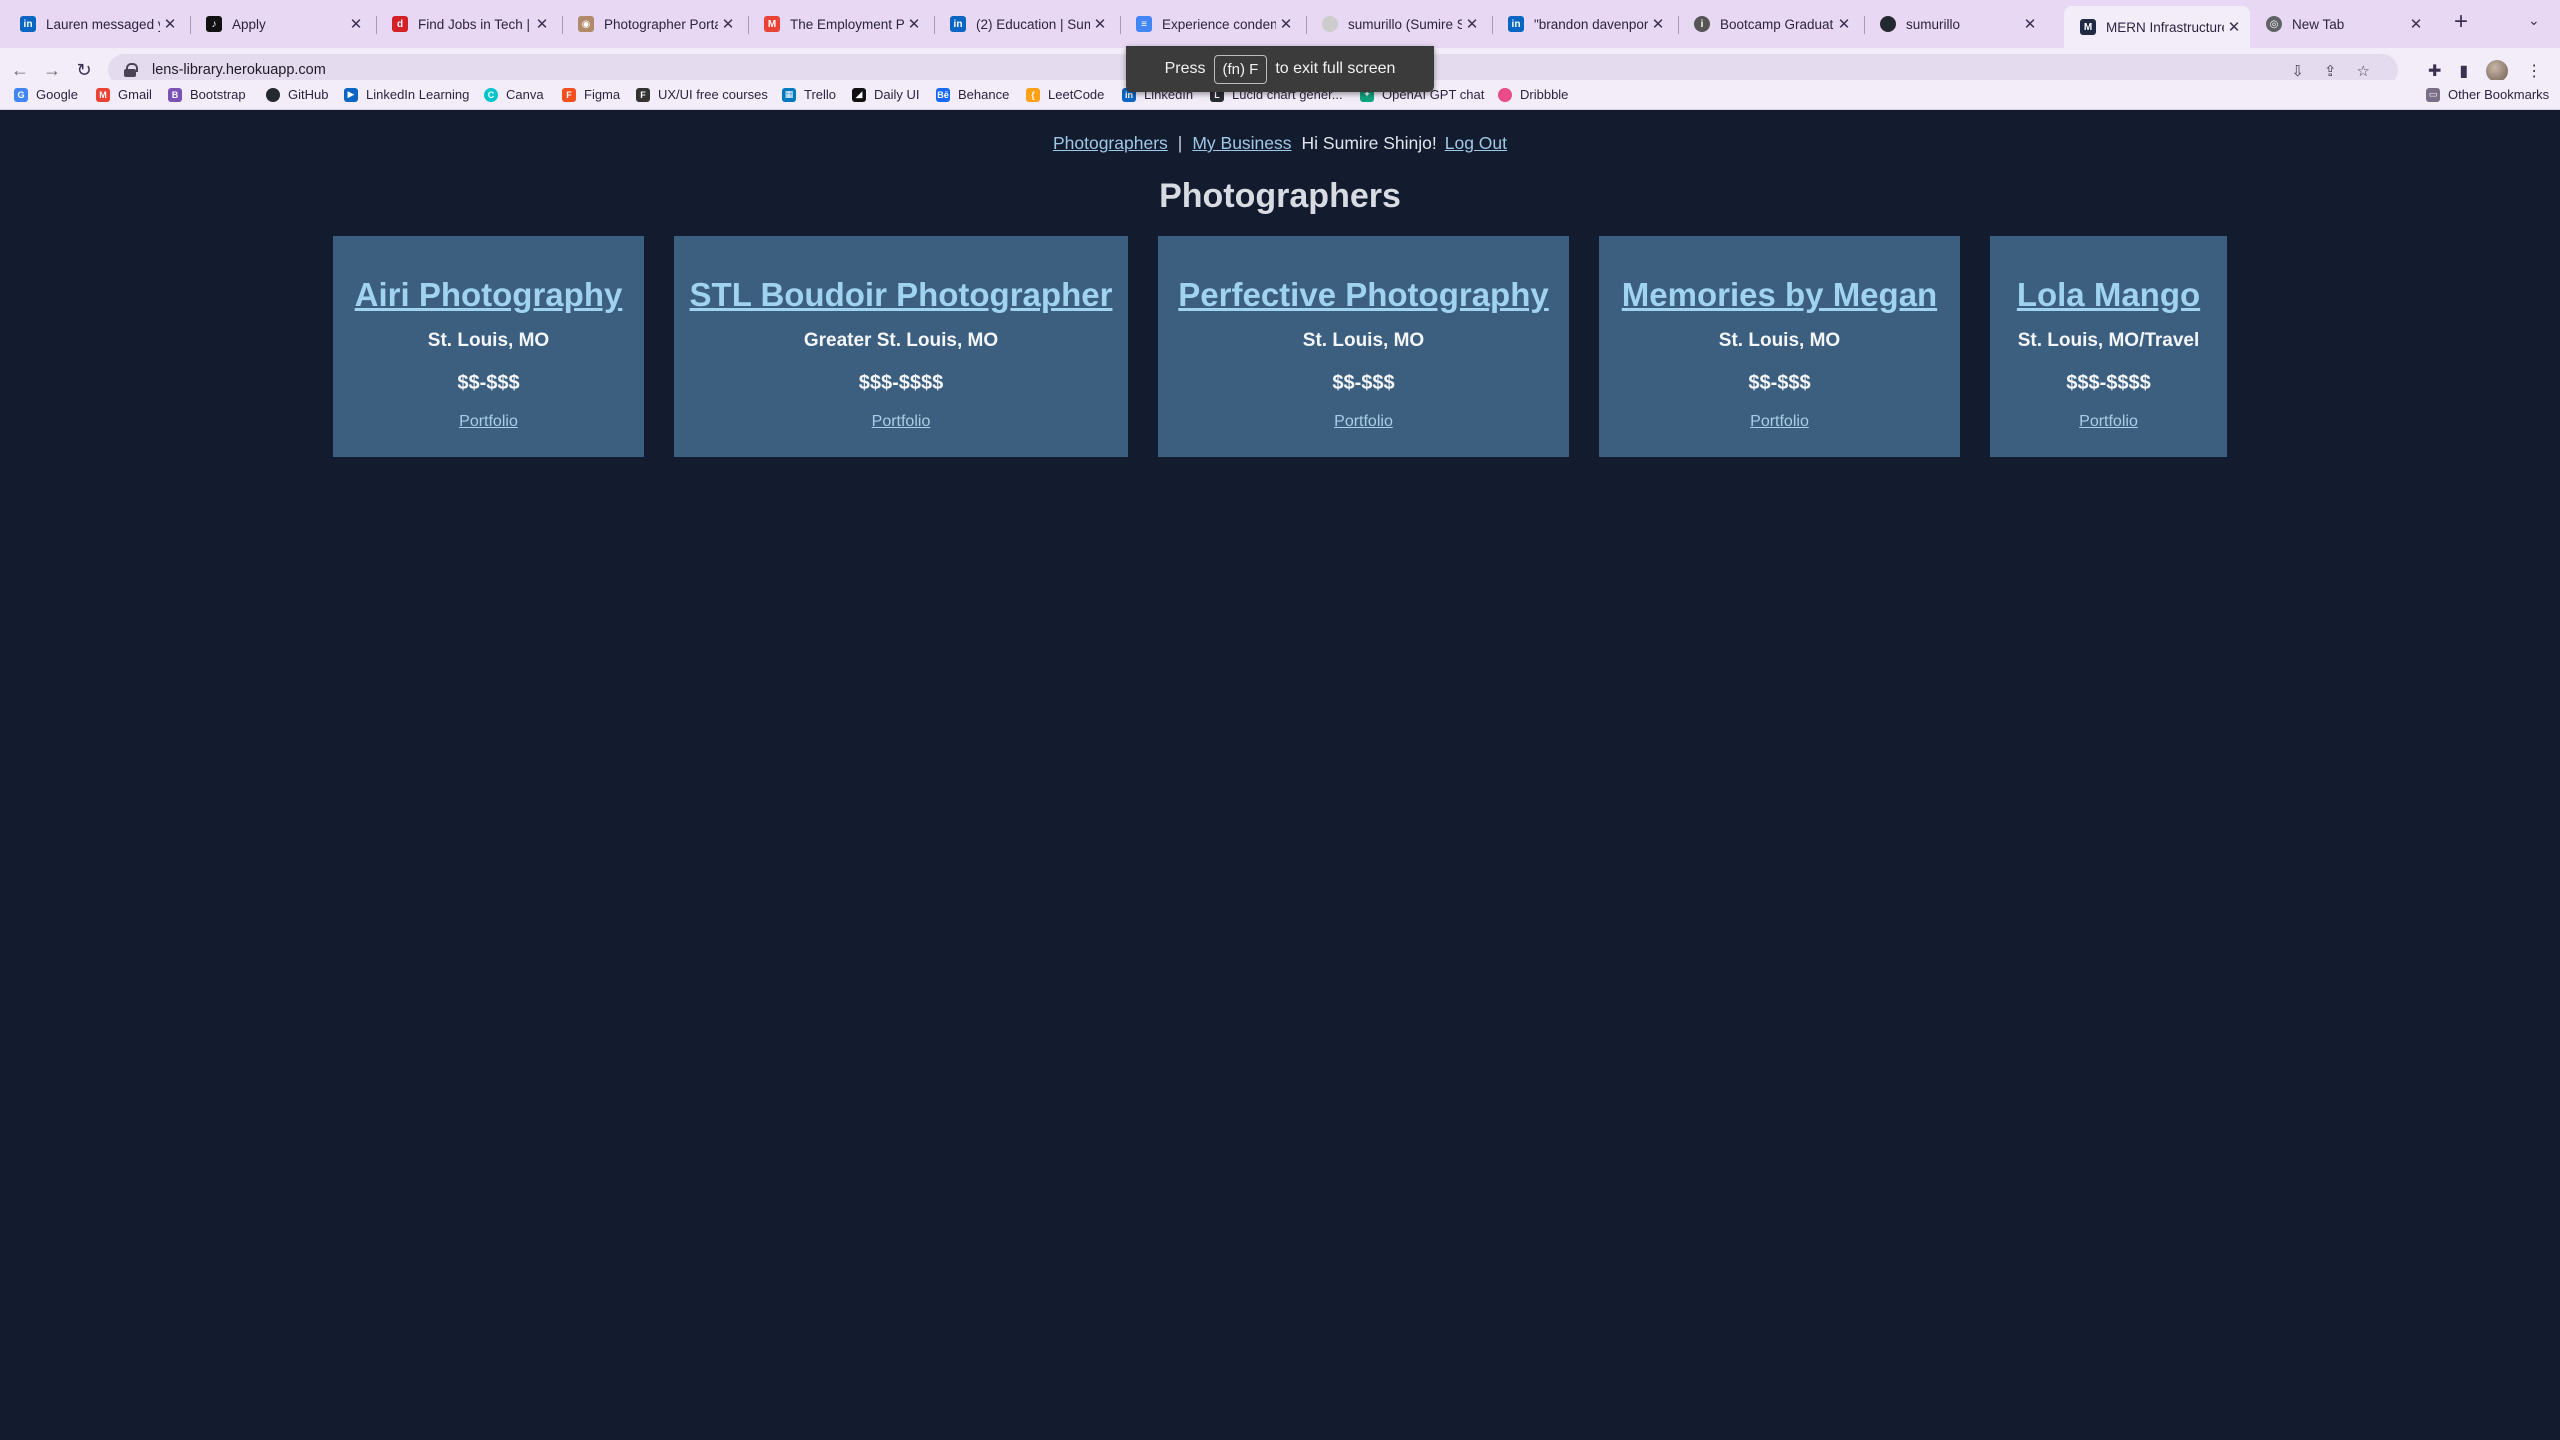 This screenshot has width=2560, height=1440. I want to click on photographer-price-range: $$$-$$$$, so click(2108, 383).